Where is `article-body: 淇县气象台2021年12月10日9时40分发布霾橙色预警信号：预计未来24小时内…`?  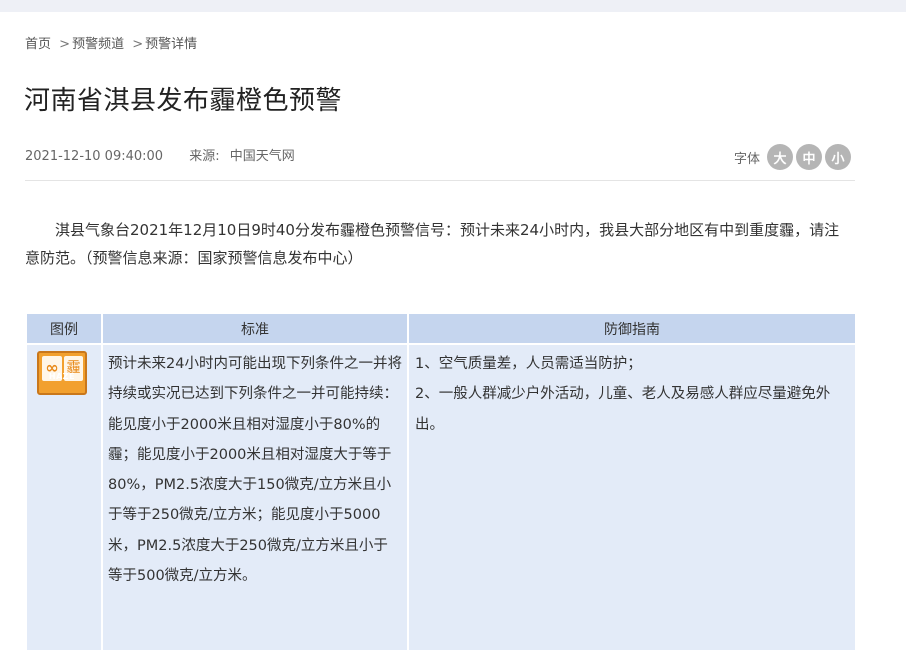
article-body: 淇县气象台2021年12月10日9时40分发布霾橙色预警信号：预计未来24小时内… is located at coordinates (432, 244).